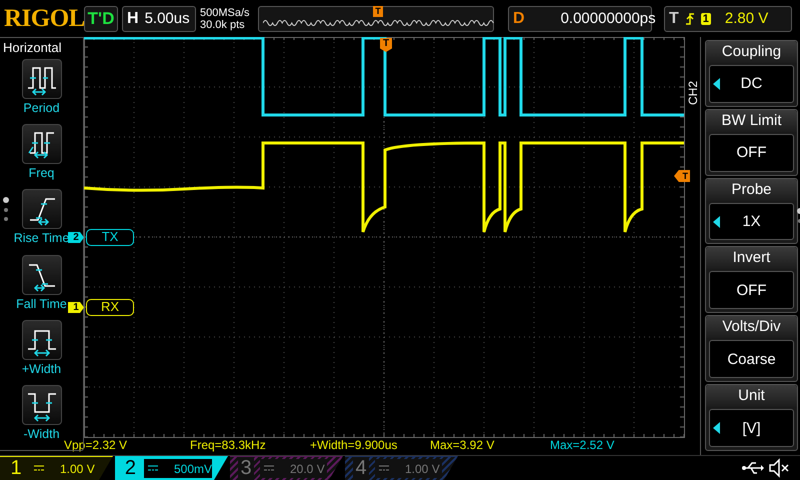 This screenshot has width=800, height=480. I want to click on measurement-readout: +Width=9.900us, so click(354, 446).